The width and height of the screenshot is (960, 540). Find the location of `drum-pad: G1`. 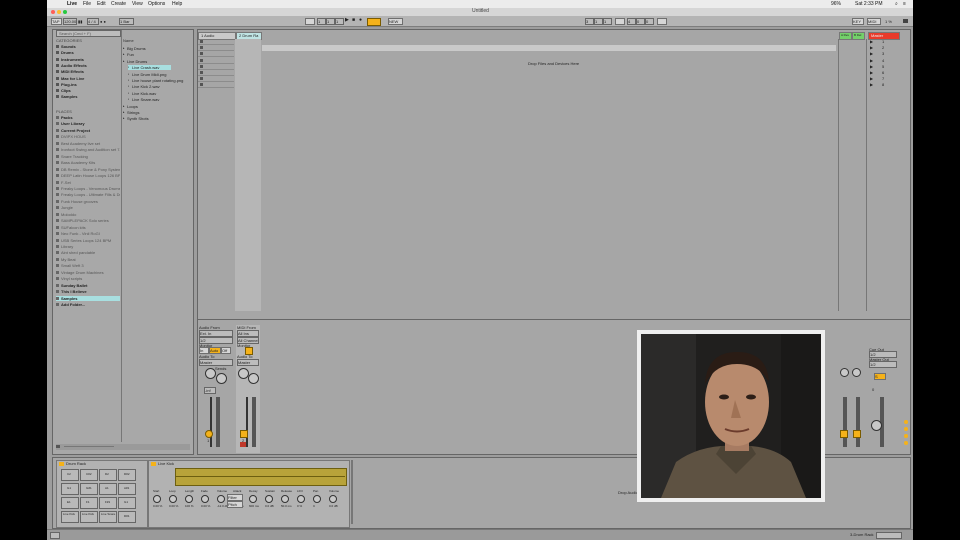

drum-pad: G1 is located at coordinates (70, 489).